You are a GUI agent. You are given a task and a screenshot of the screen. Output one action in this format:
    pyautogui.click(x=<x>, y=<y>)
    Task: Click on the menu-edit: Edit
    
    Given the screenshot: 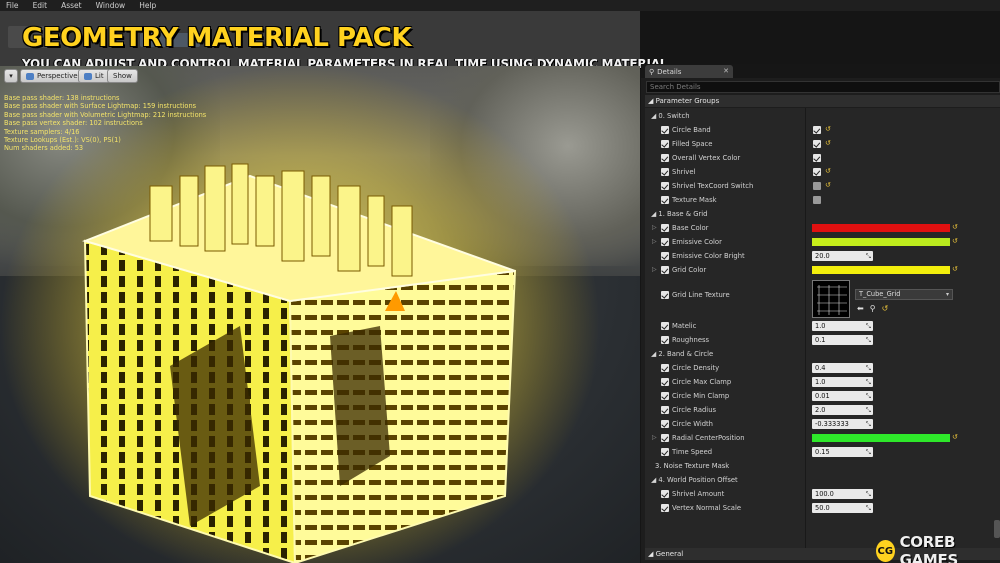 What is the action you would take?
    pyautogui.click(x=40, y=5)
    